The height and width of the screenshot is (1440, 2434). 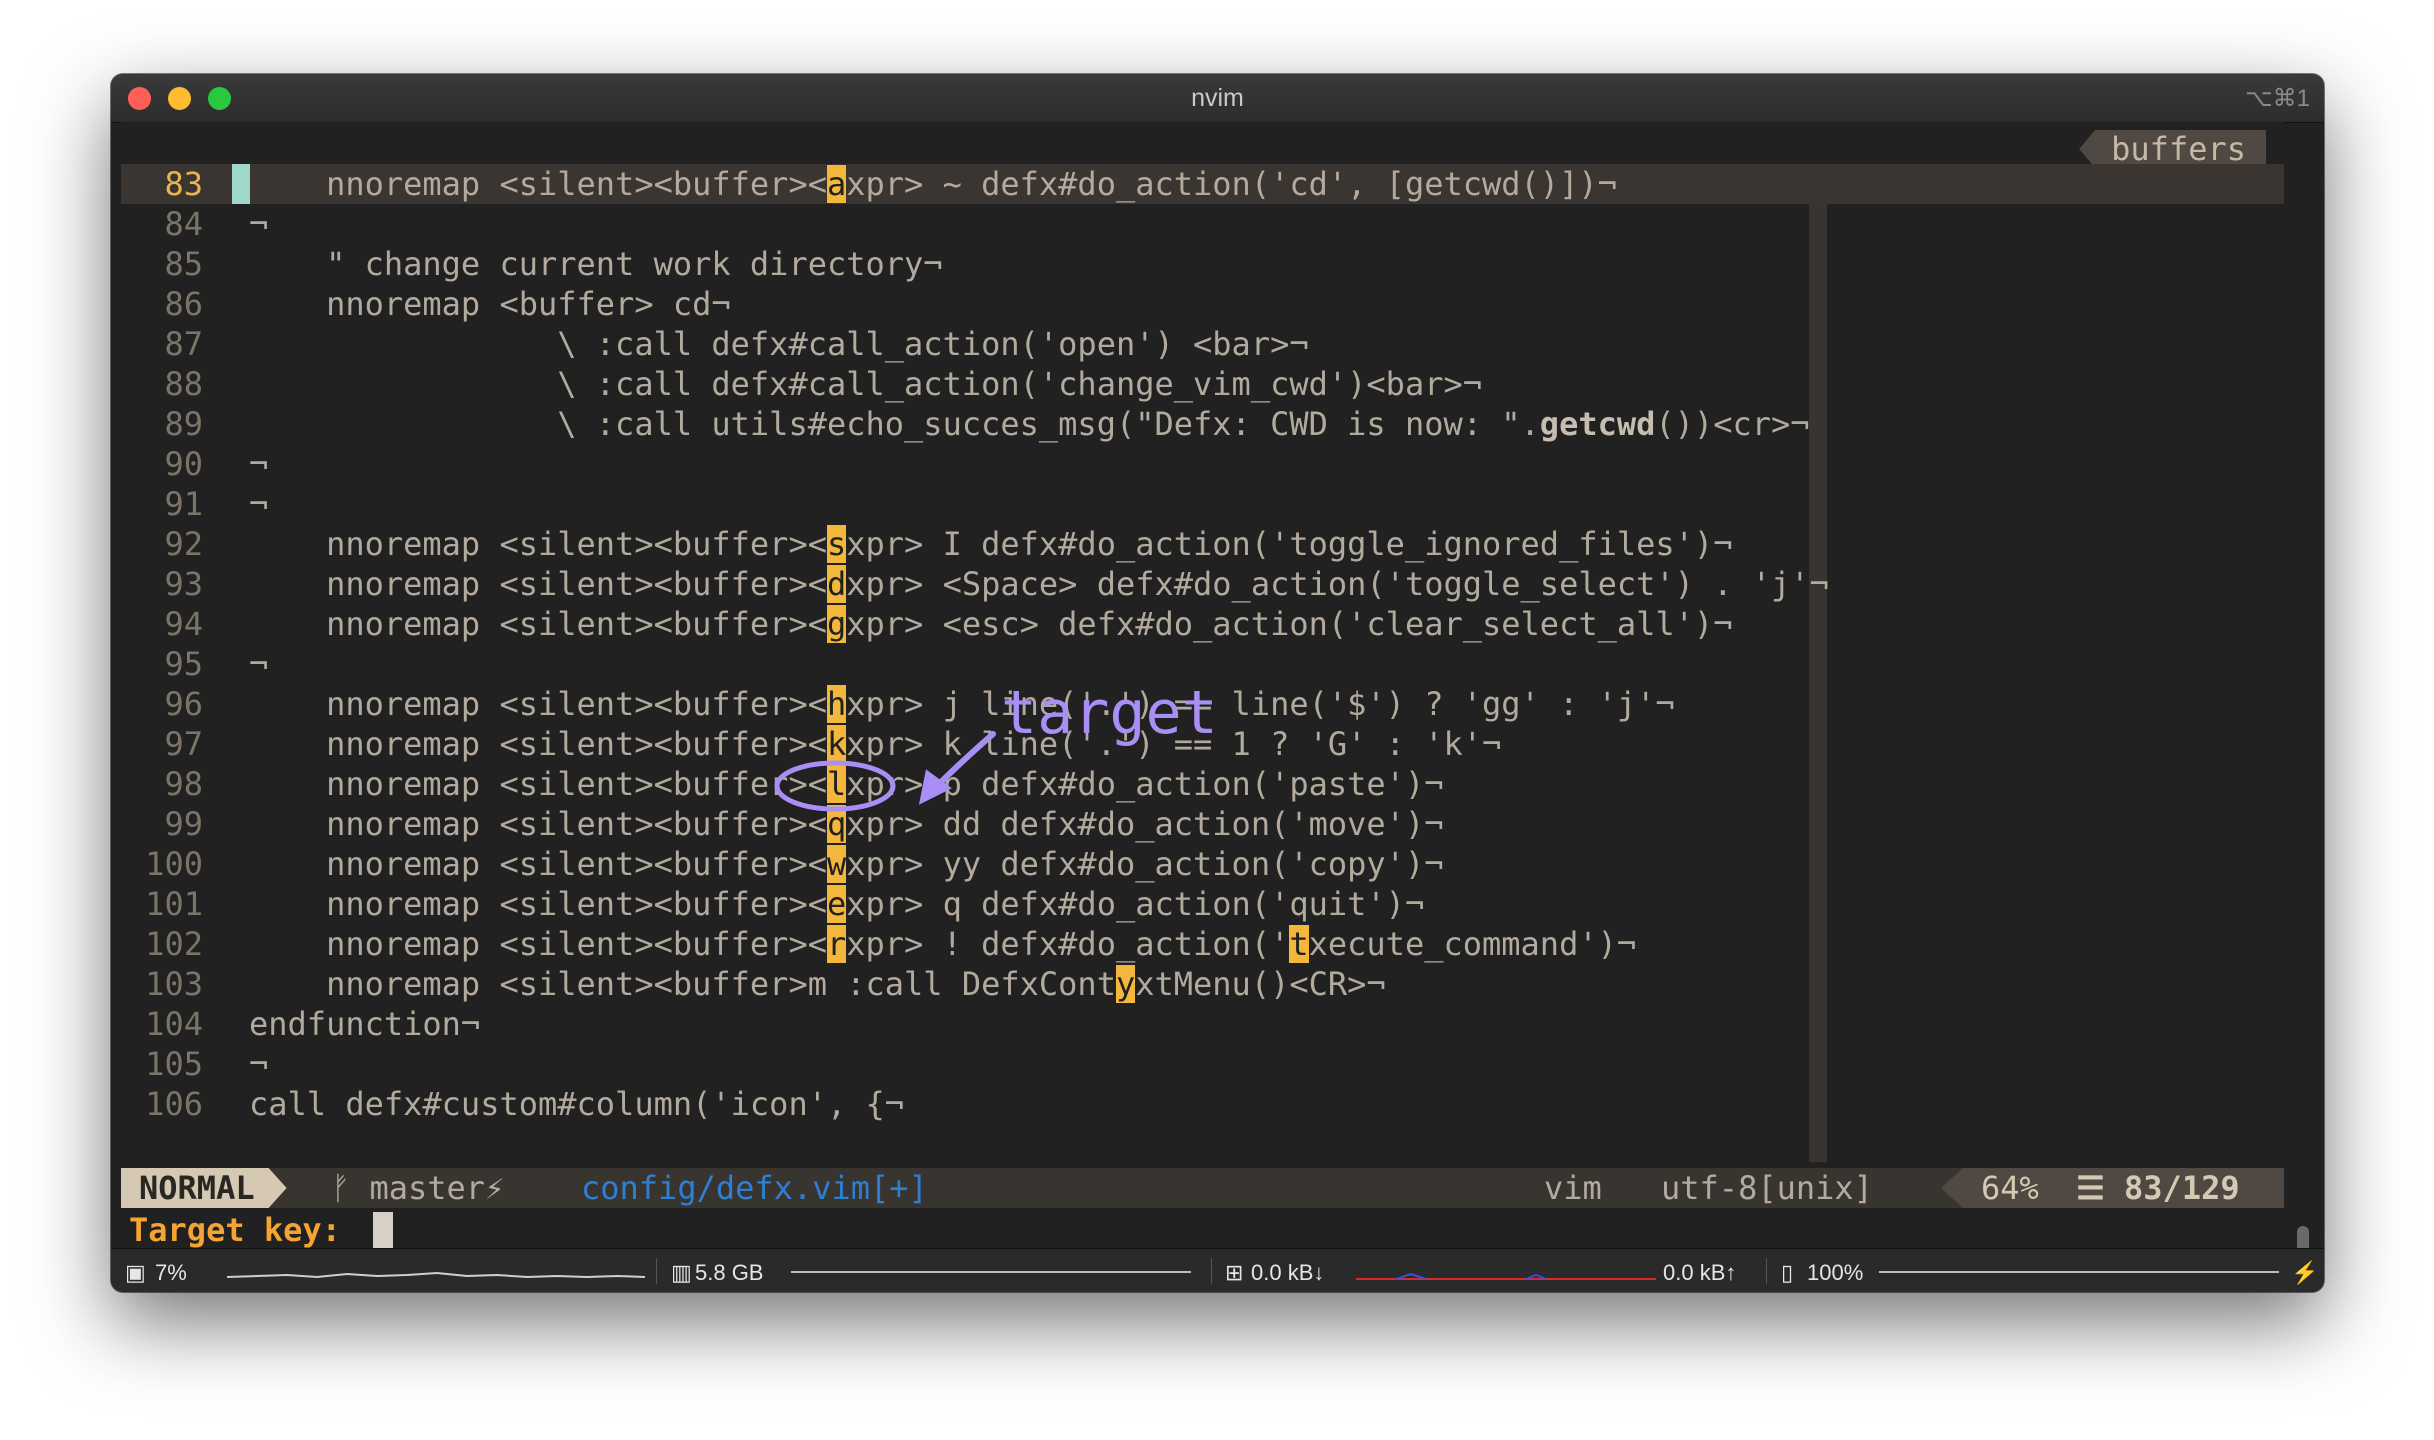 What do you see at coordinates (1767, 1188) in the screenshot?
I see `file-encoding: utf-8[unix]` at bounding box center [1767, 1188].